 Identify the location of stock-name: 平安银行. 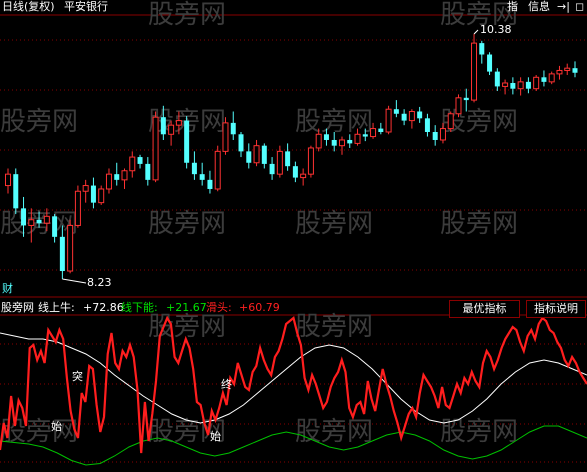
(86, 6).